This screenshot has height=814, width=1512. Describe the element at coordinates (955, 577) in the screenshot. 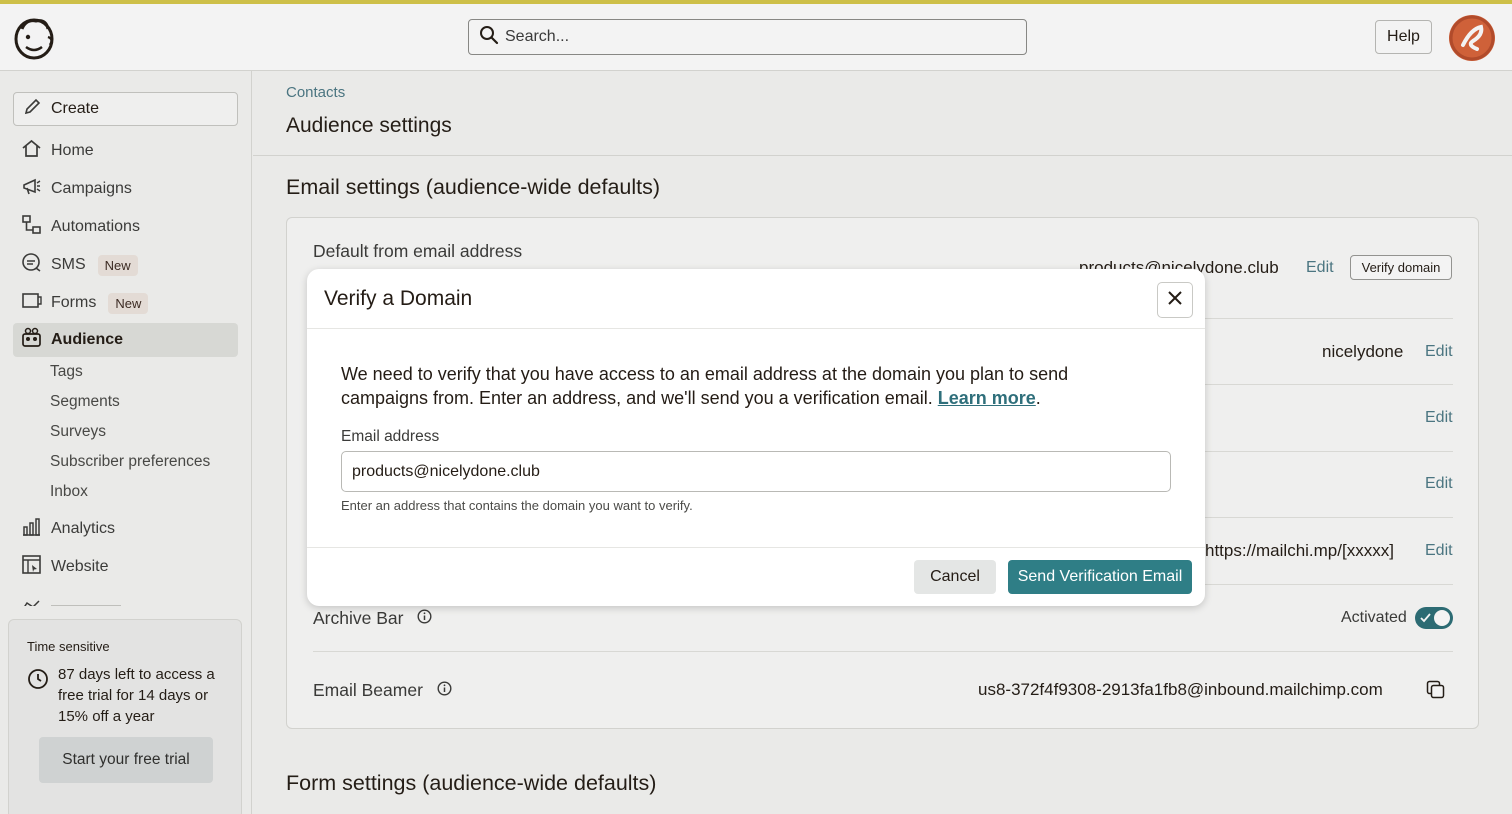

I see `cancel-button: Cancel` at that location.